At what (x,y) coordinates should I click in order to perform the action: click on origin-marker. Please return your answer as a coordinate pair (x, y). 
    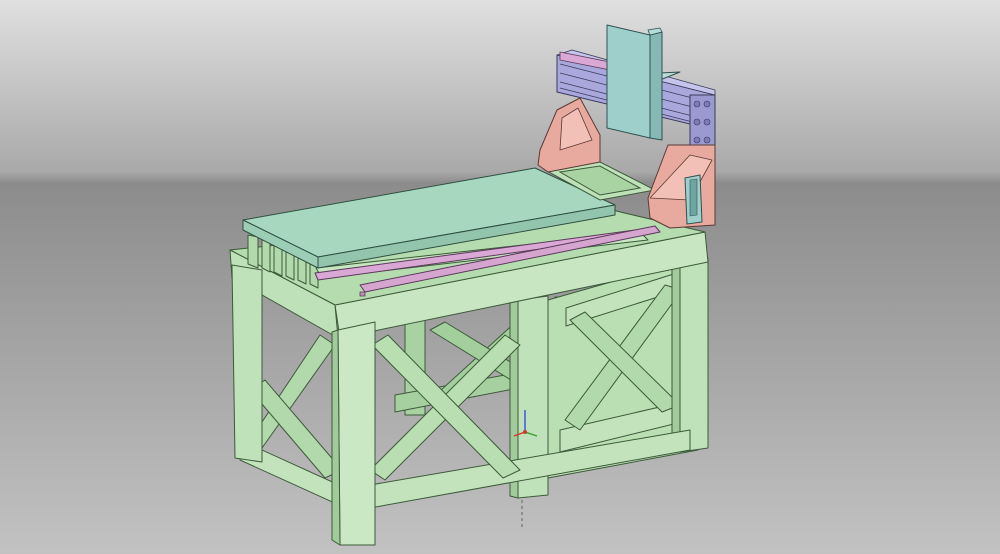
    Looking at the image, I should click on (525, 432).